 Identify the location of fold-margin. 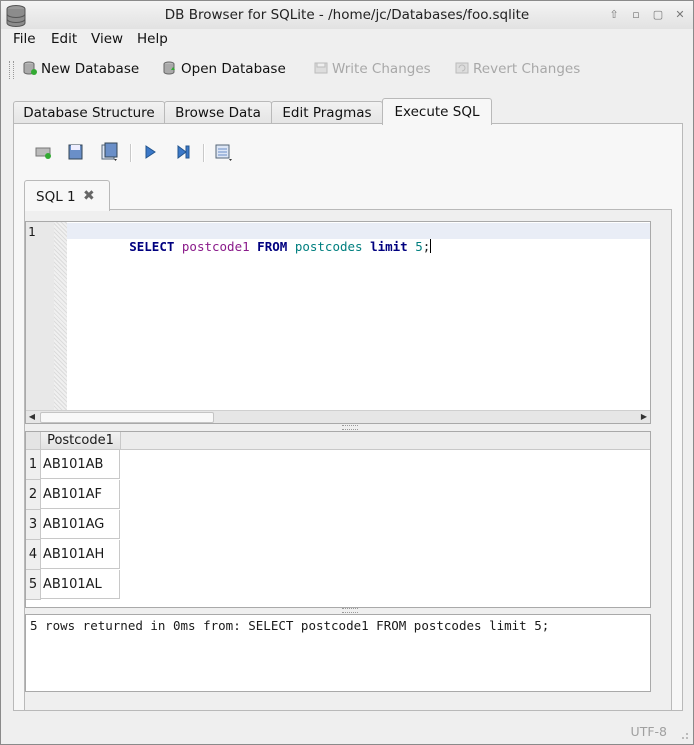
(60, 316).